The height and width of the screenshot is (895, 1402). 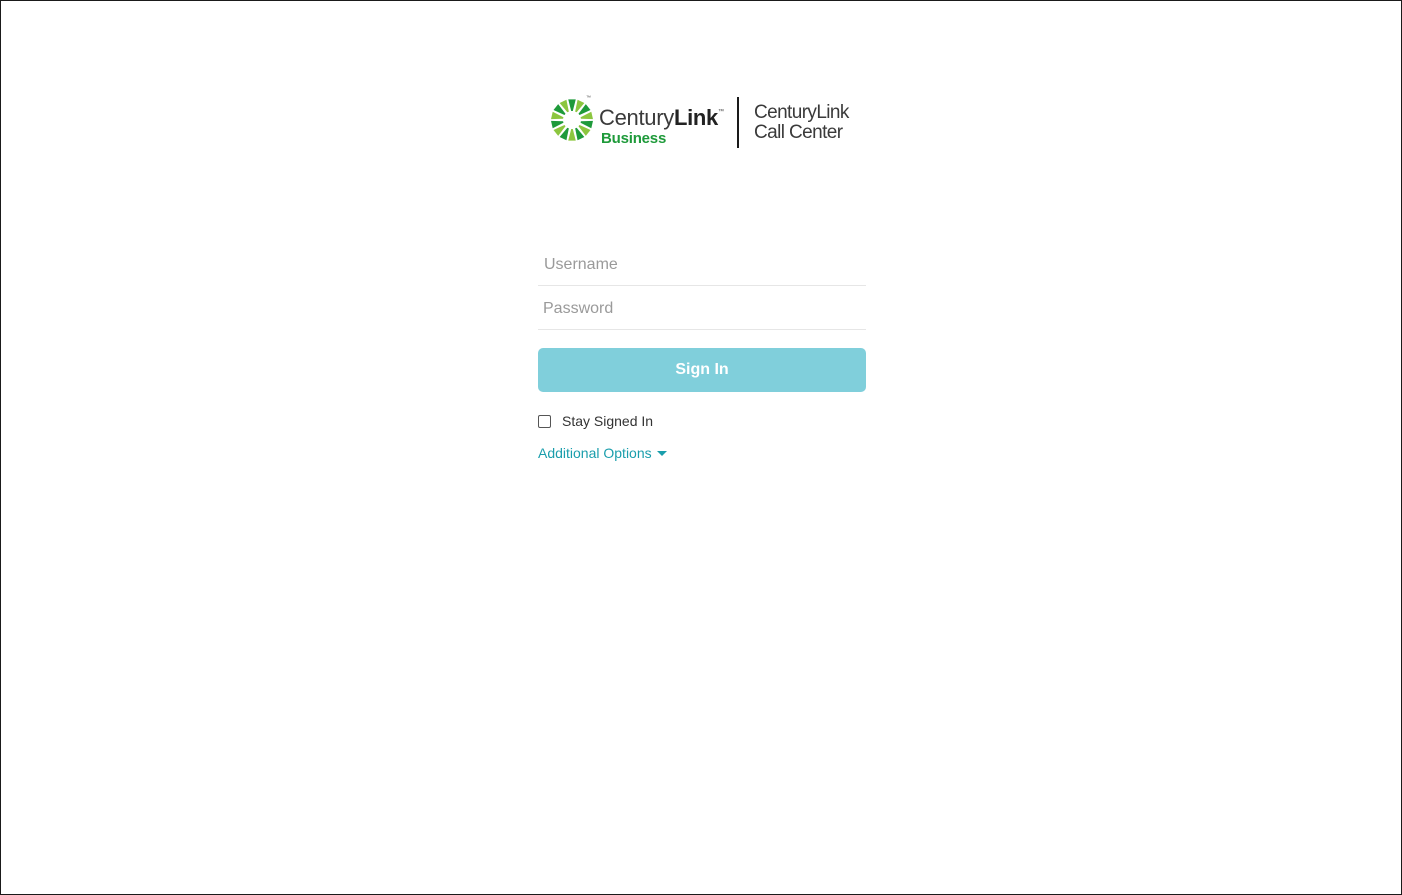 I want to click on username-input, so click(x=702, y=265).